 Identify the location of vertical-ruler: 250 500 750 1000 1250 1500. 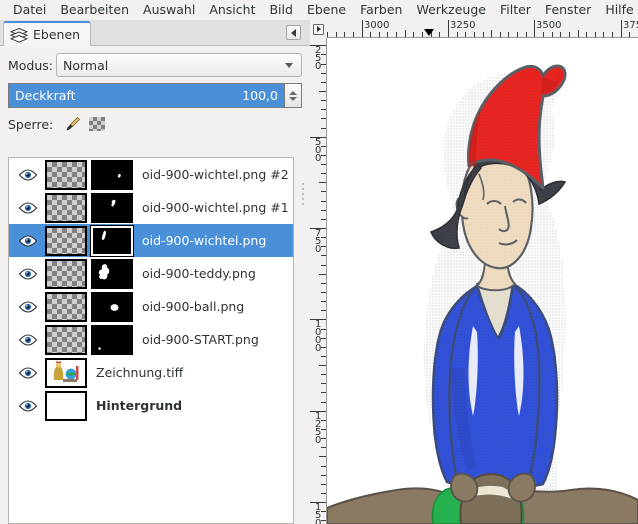
(318, 281).